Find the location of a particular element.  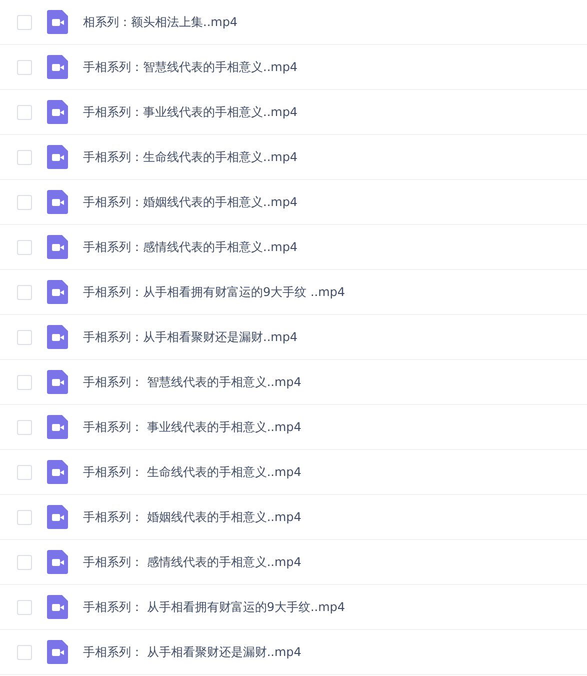

file-name: 手相系列： 事业线代表的手相意义..mp4 is located at coordinates (192, 427).